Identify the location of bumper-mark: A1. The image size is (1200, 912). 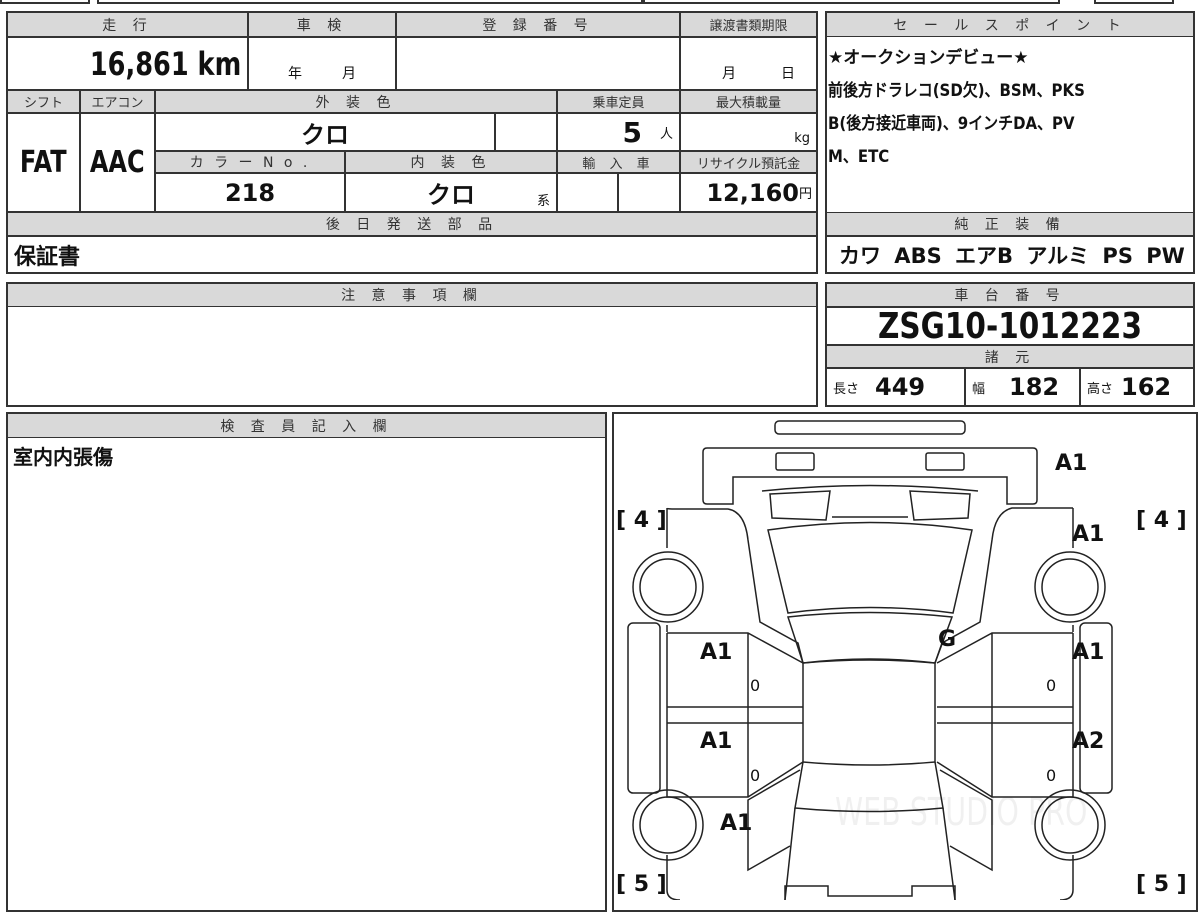
(1071, 463).